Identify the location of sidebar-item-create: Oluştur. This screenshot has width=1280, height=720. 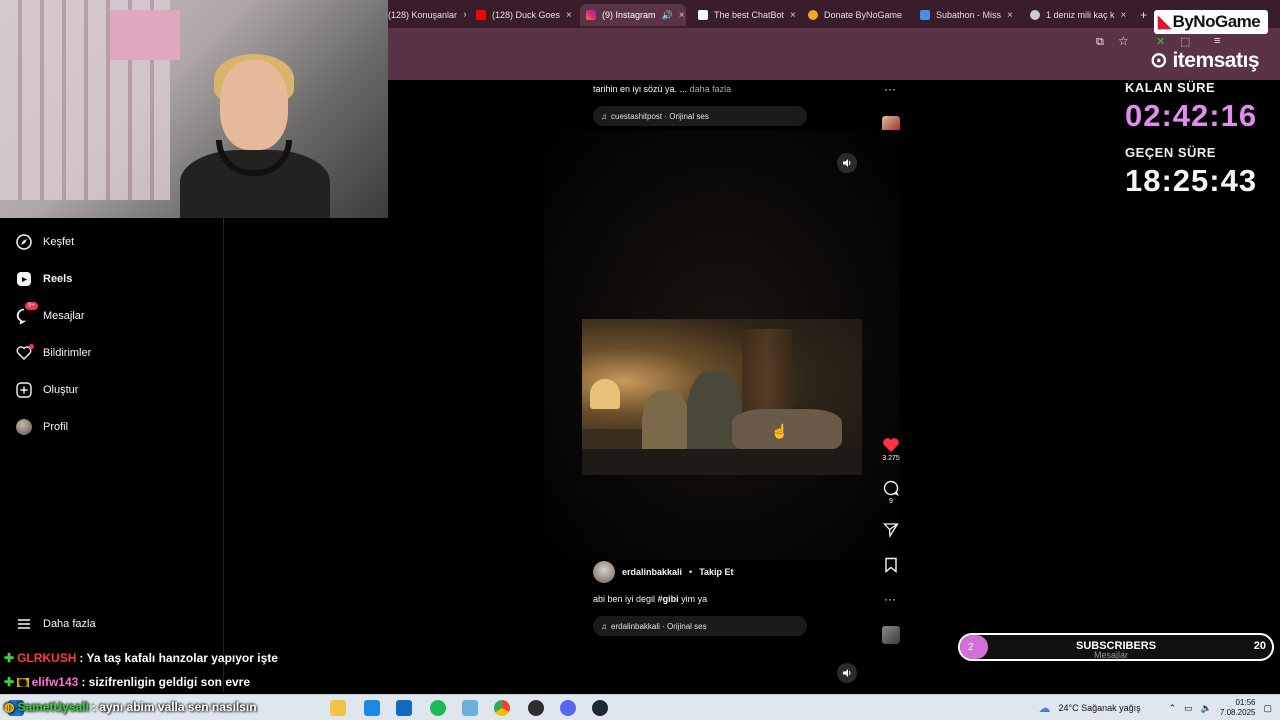
(47, 390).